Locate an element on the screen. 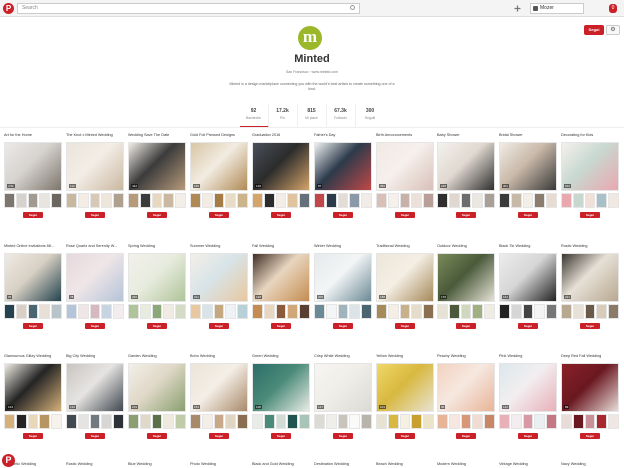 This screenshot has width=624, height=468. board-cover-image: 221 is located at coordinates (590, 277).